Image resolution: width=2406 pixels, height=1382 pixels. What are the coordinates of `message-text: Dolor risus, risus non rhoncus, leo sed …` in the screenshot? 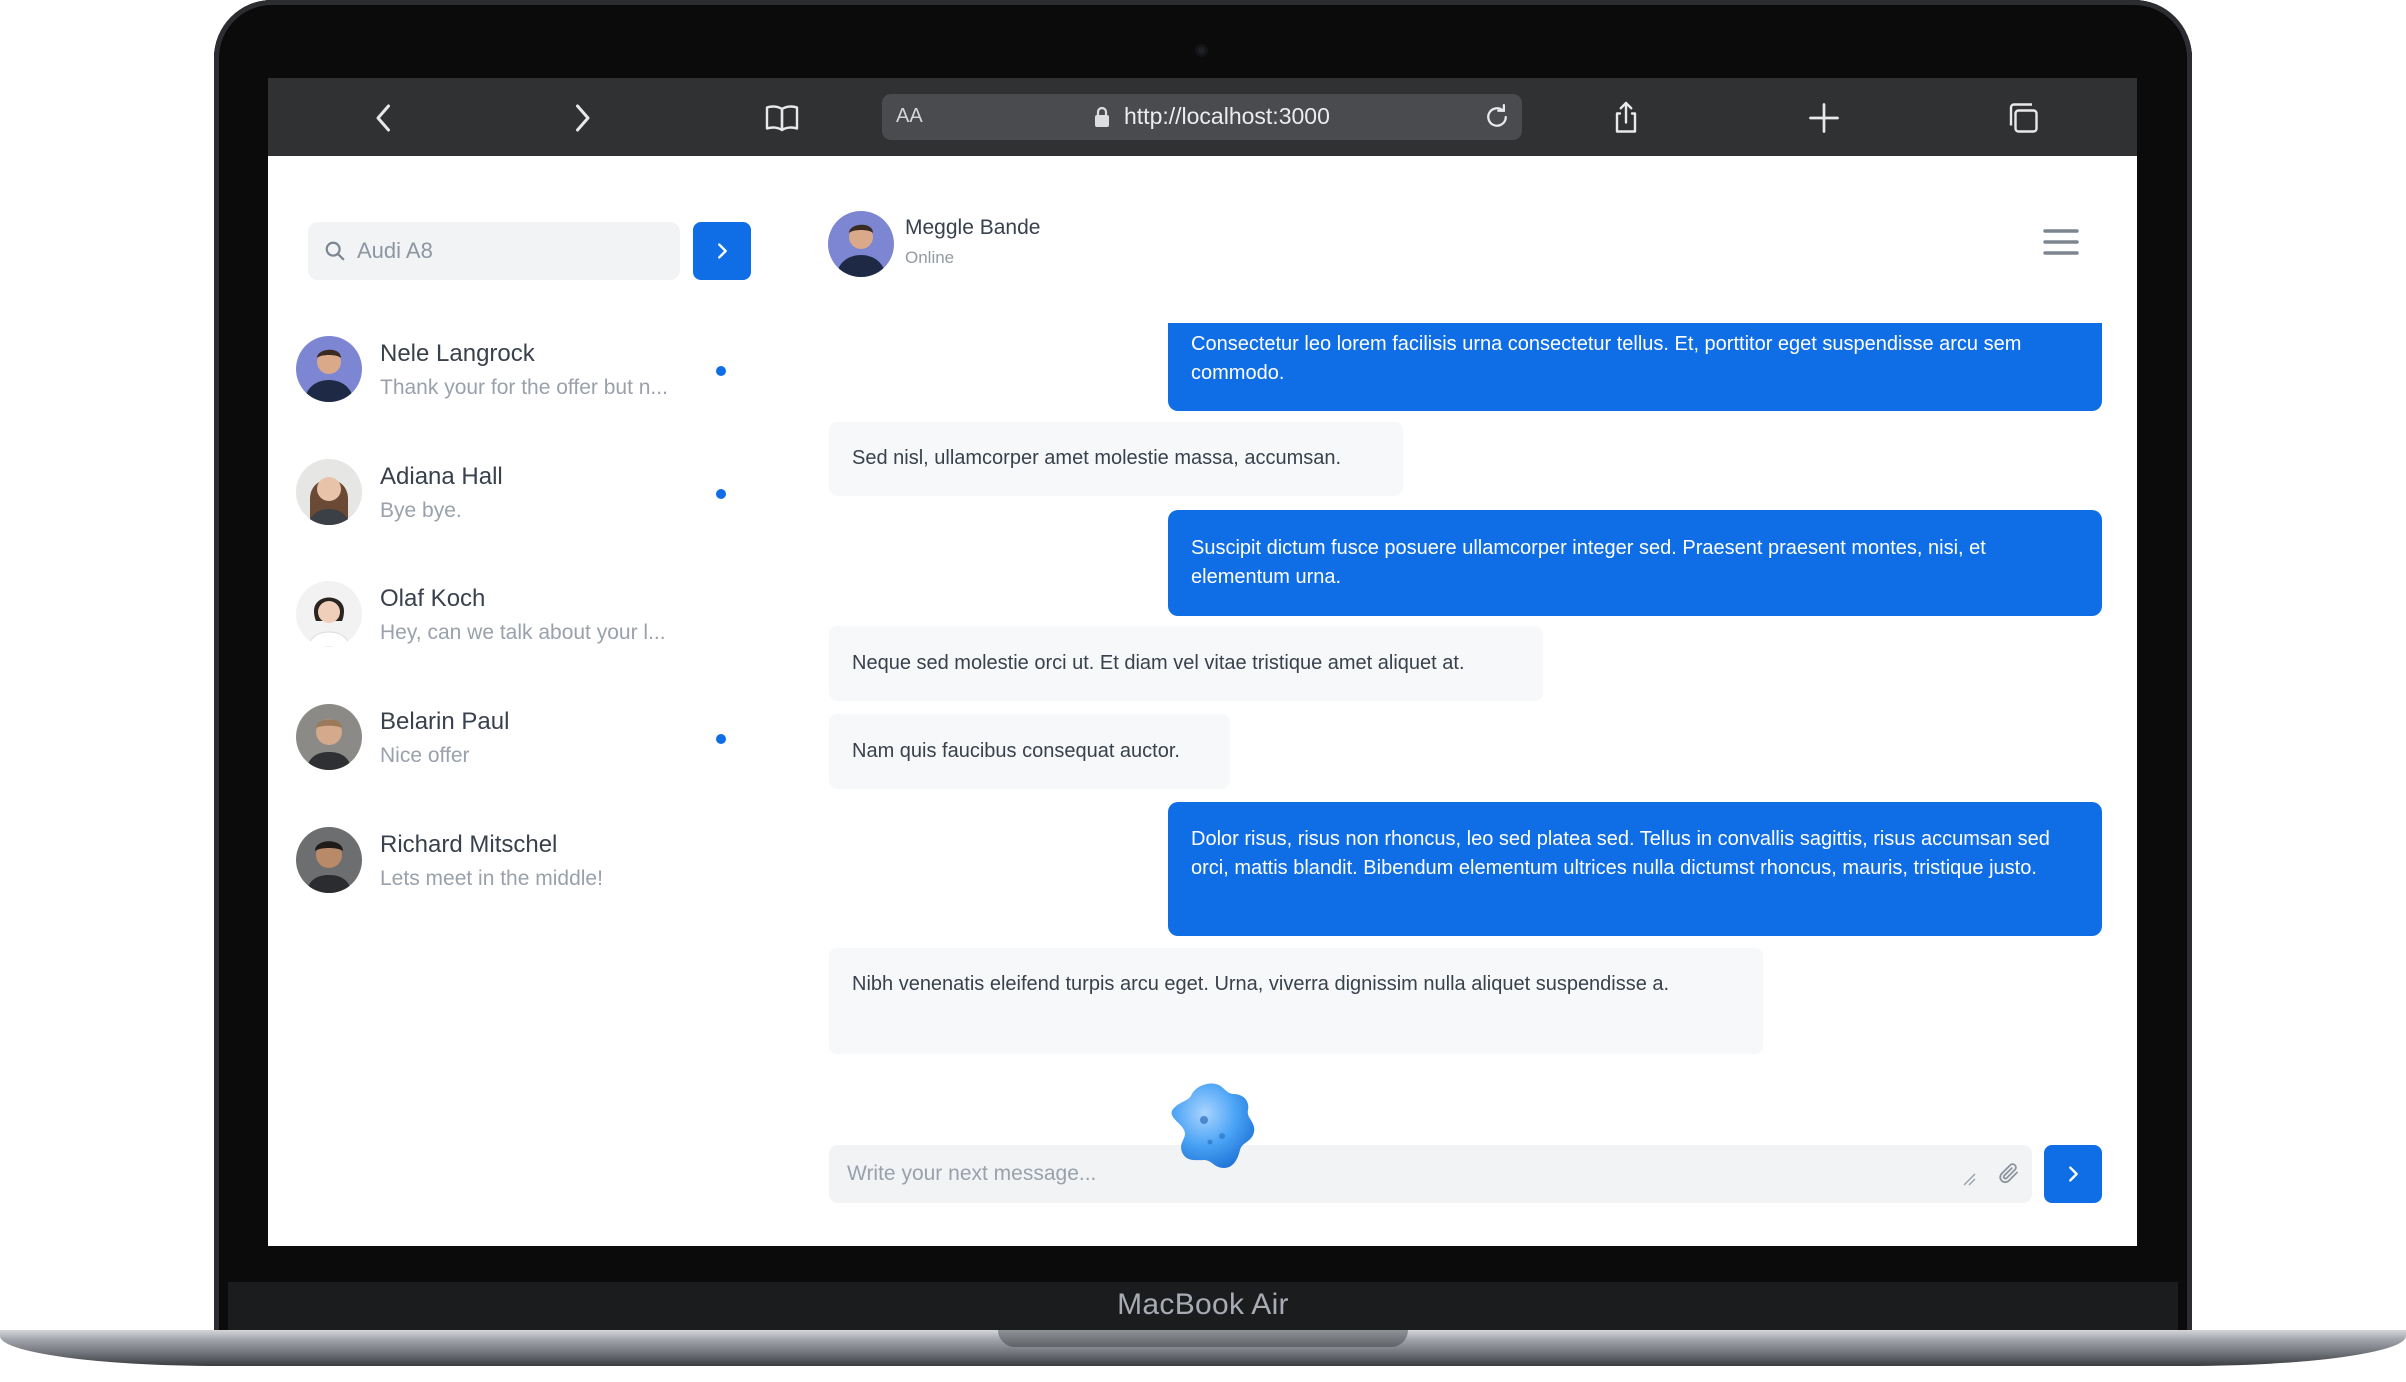 It's located at (1620, 853).